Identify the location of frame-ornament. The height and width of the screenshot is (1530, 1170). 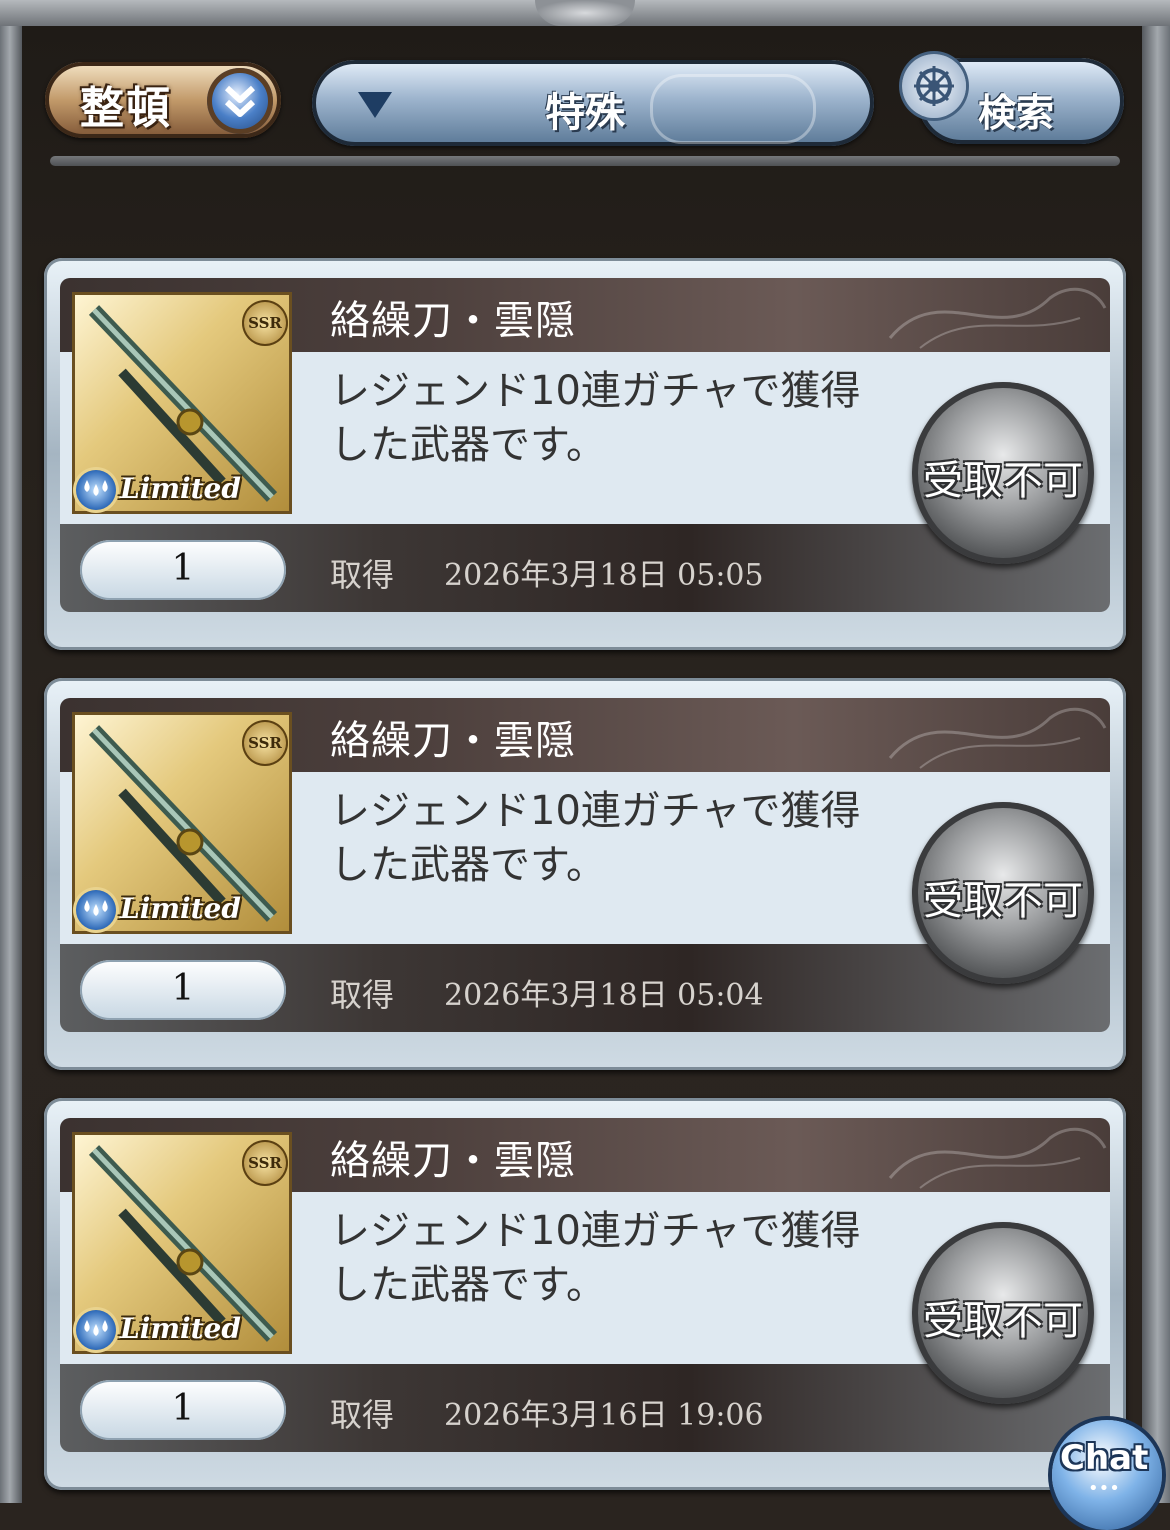
(585, 13).